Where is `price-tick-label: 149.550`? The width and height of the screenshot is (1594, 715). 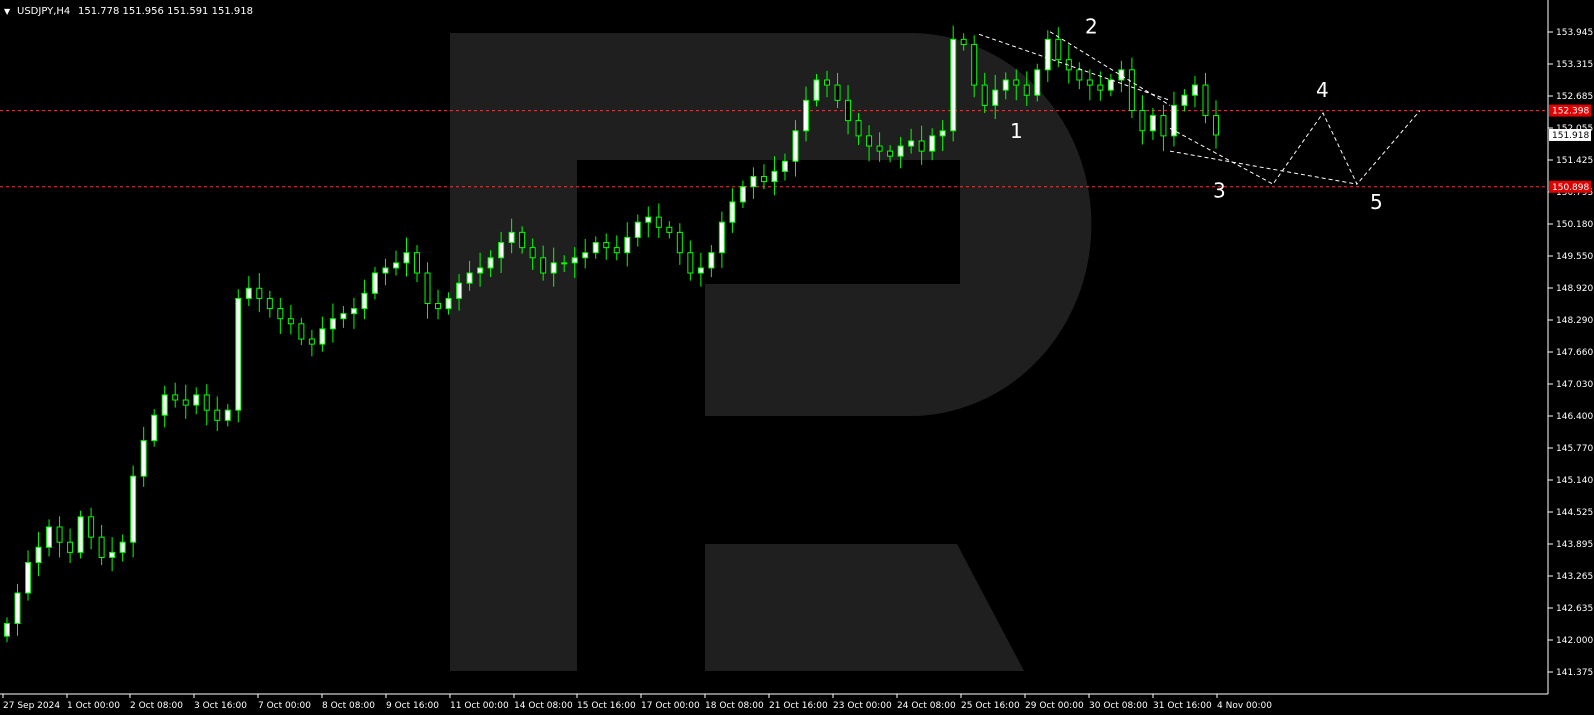
price-tick-label: 149.550 is located at coordinates (1574, 257).